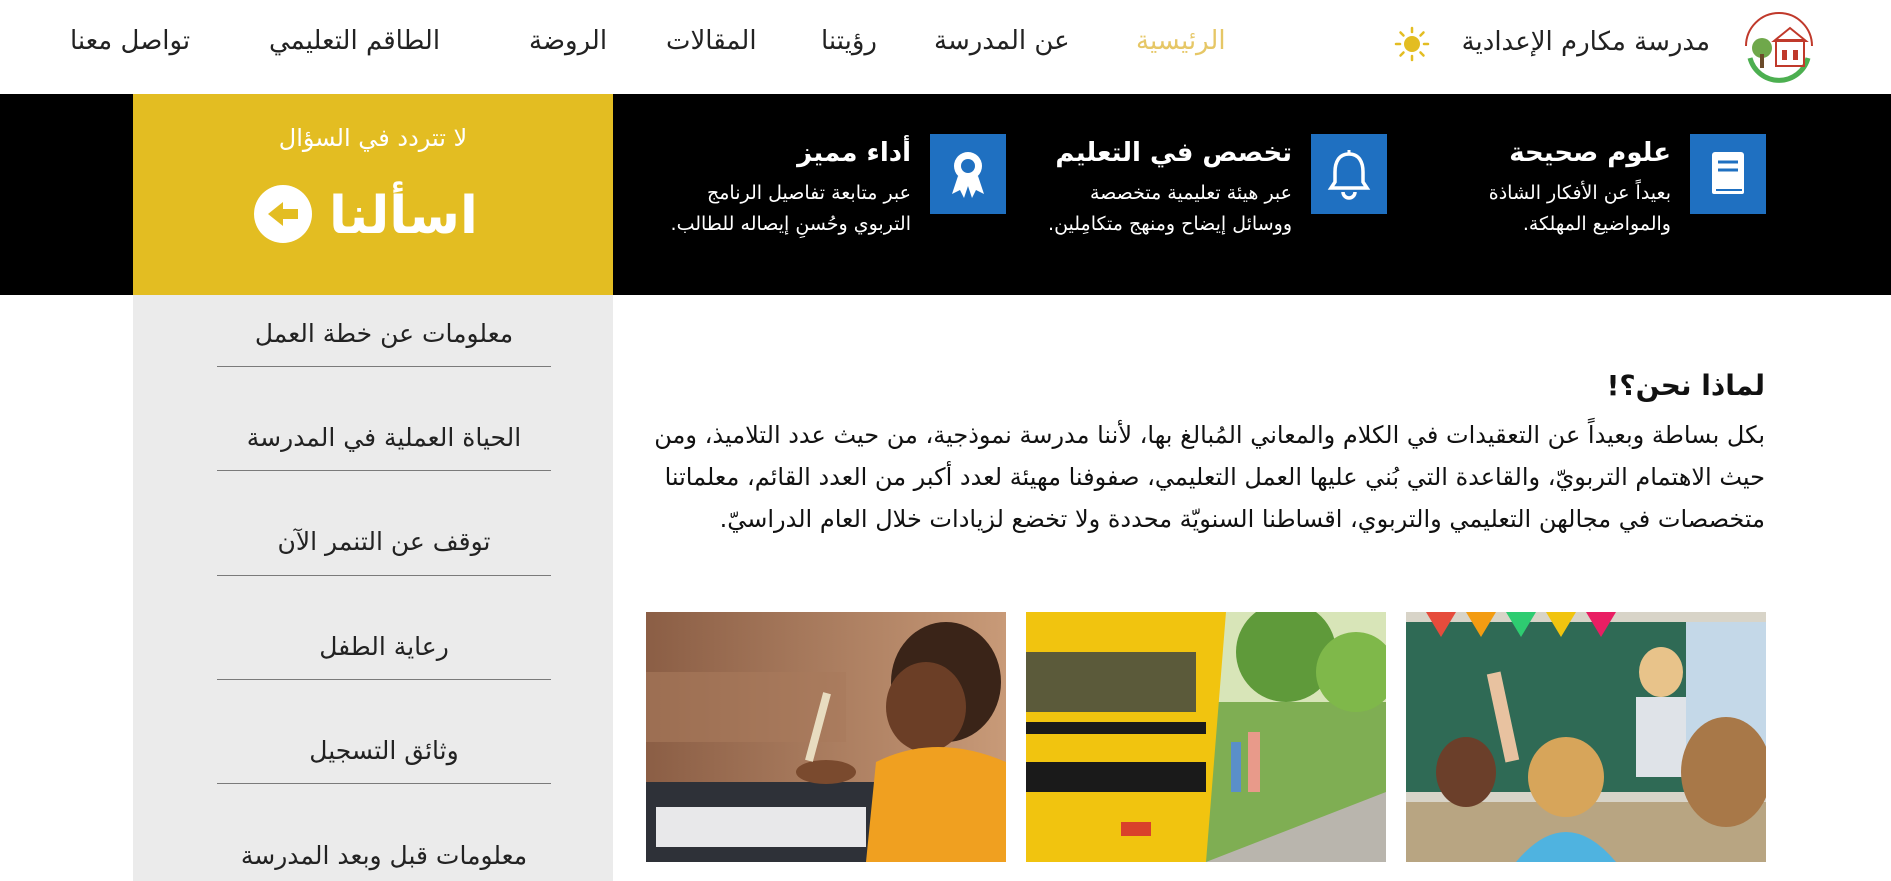 The width and height of the screenshot is (1891, 881). Describe the element at coordinates (711, 41) in the screenshot. I see `nav-articles: المقالات` at that location.